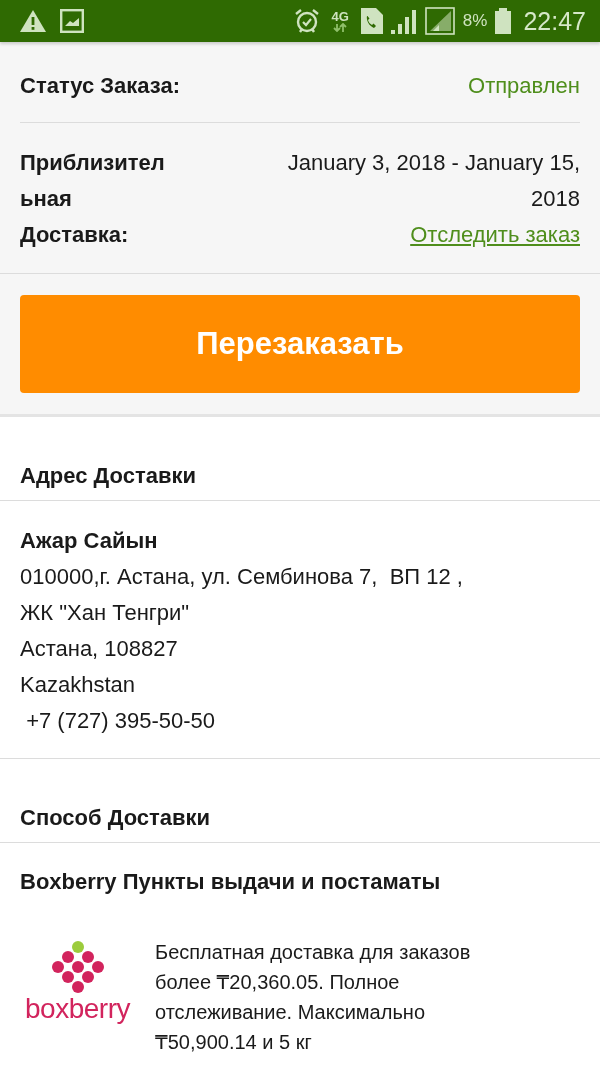 This screenshot has height=1065, width=600. What do you see at coordinates (230, 881) in the screenshot?
I see `carrier-name: Boxberry Пункты выдачи и постаматы` at bounding box center [230, 881].